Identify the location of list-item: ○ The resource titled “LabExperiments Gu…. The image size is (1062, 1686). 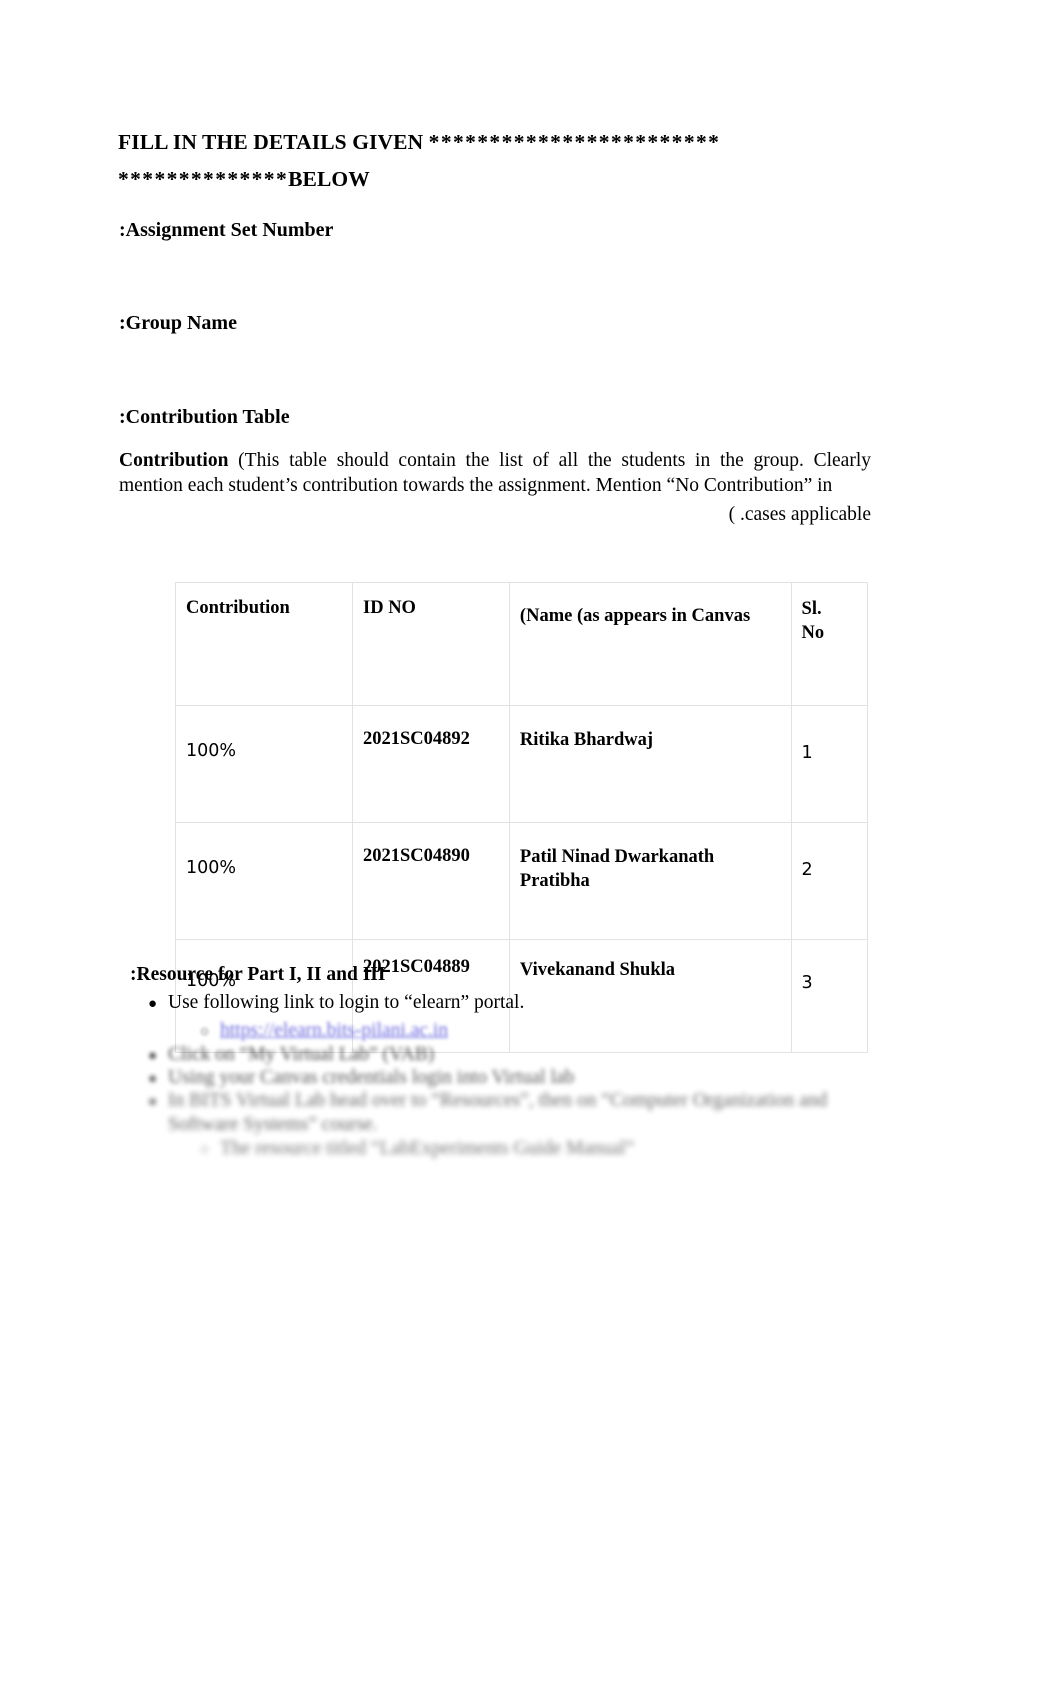
(417, 1149).